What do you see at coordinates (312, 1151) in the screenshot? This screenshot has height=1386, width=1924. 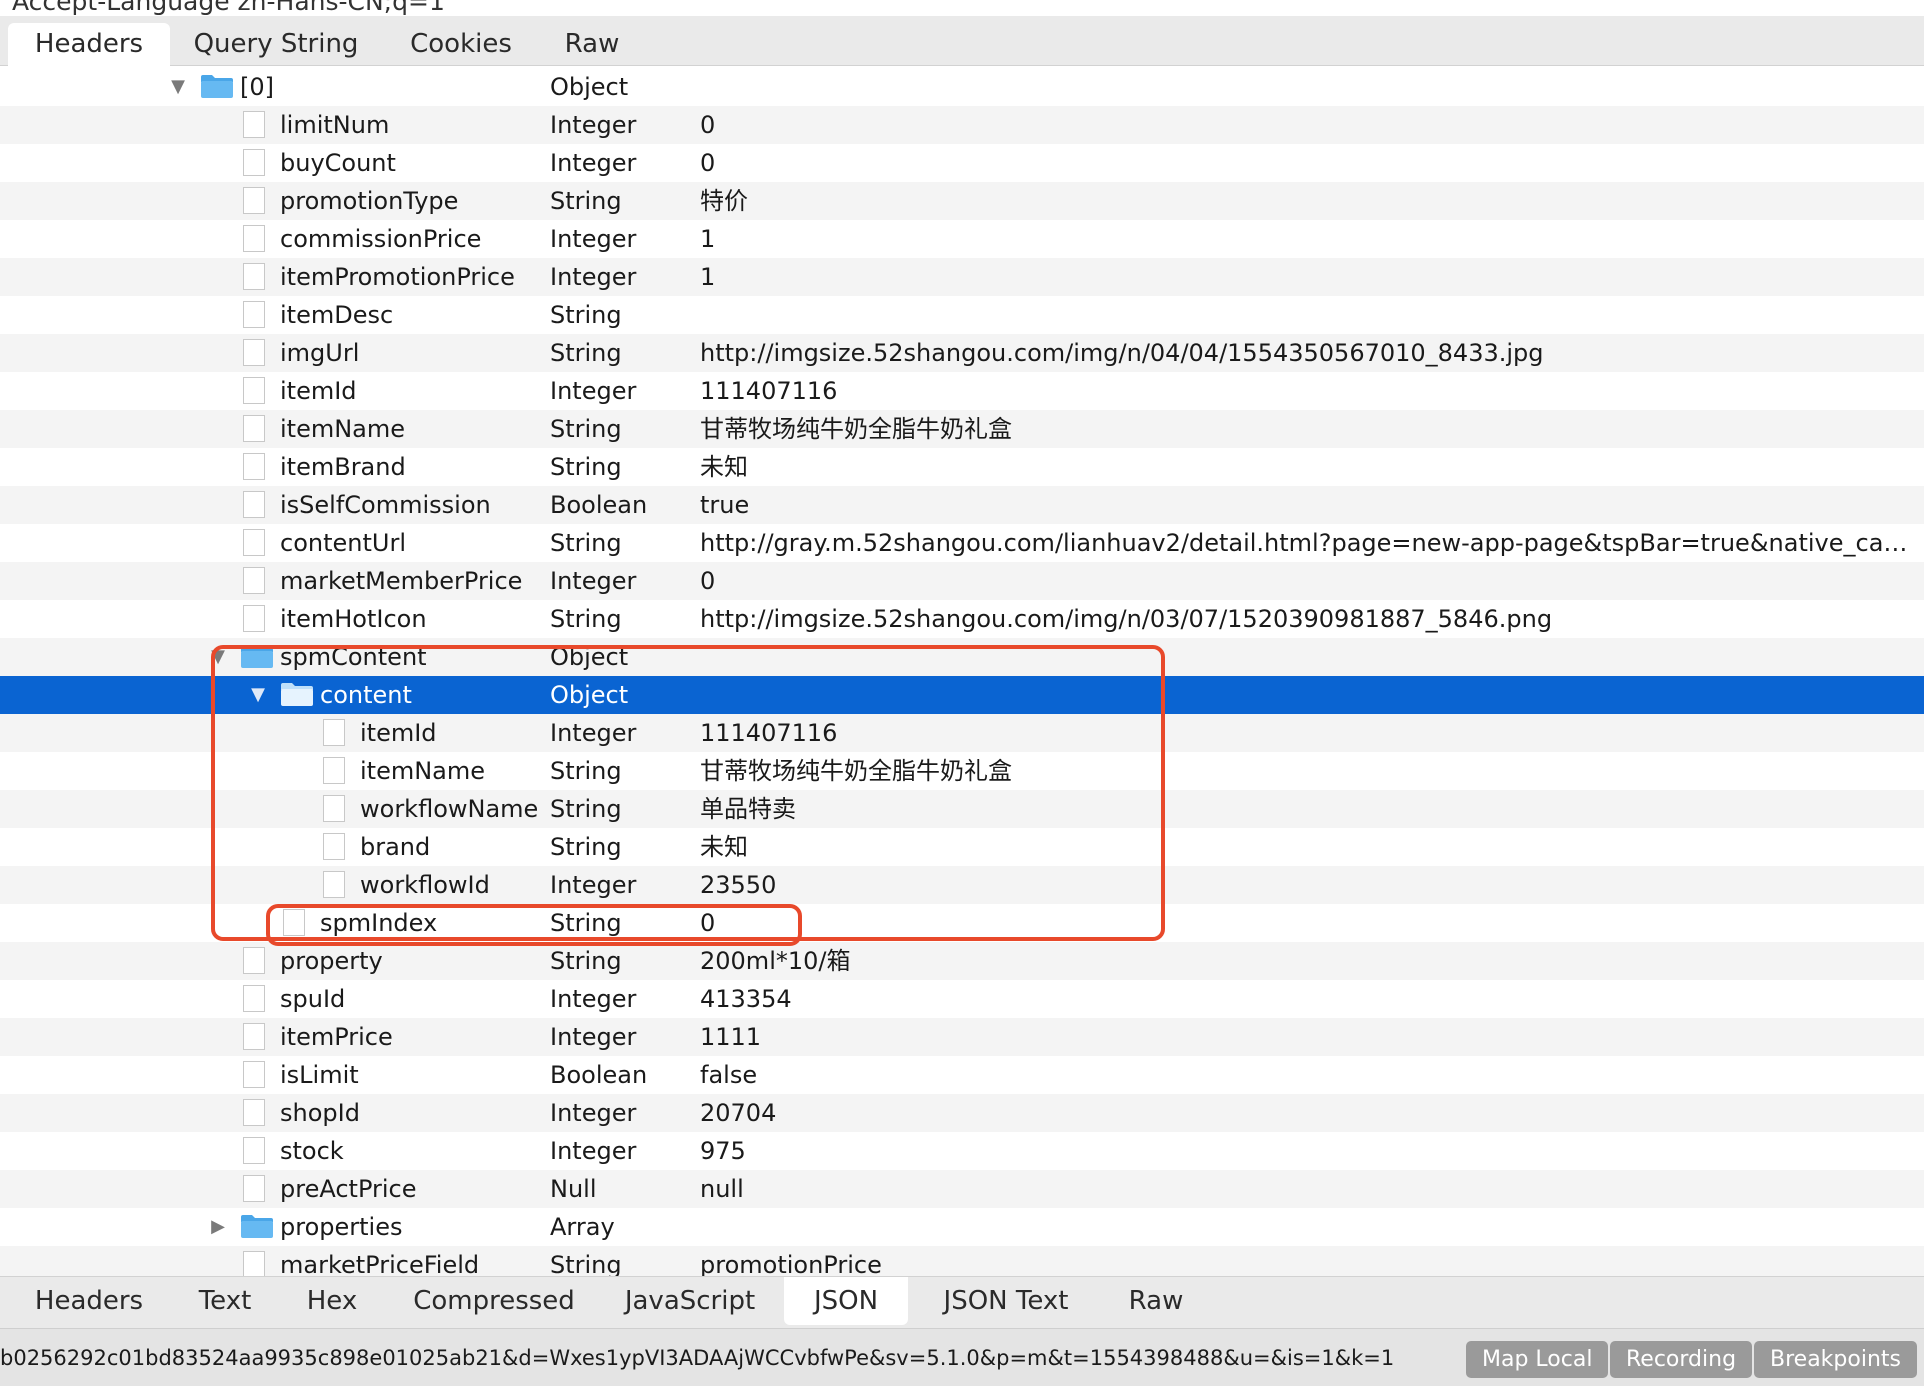 I see `tree-key: stock` at bounding box center [312, 1151].